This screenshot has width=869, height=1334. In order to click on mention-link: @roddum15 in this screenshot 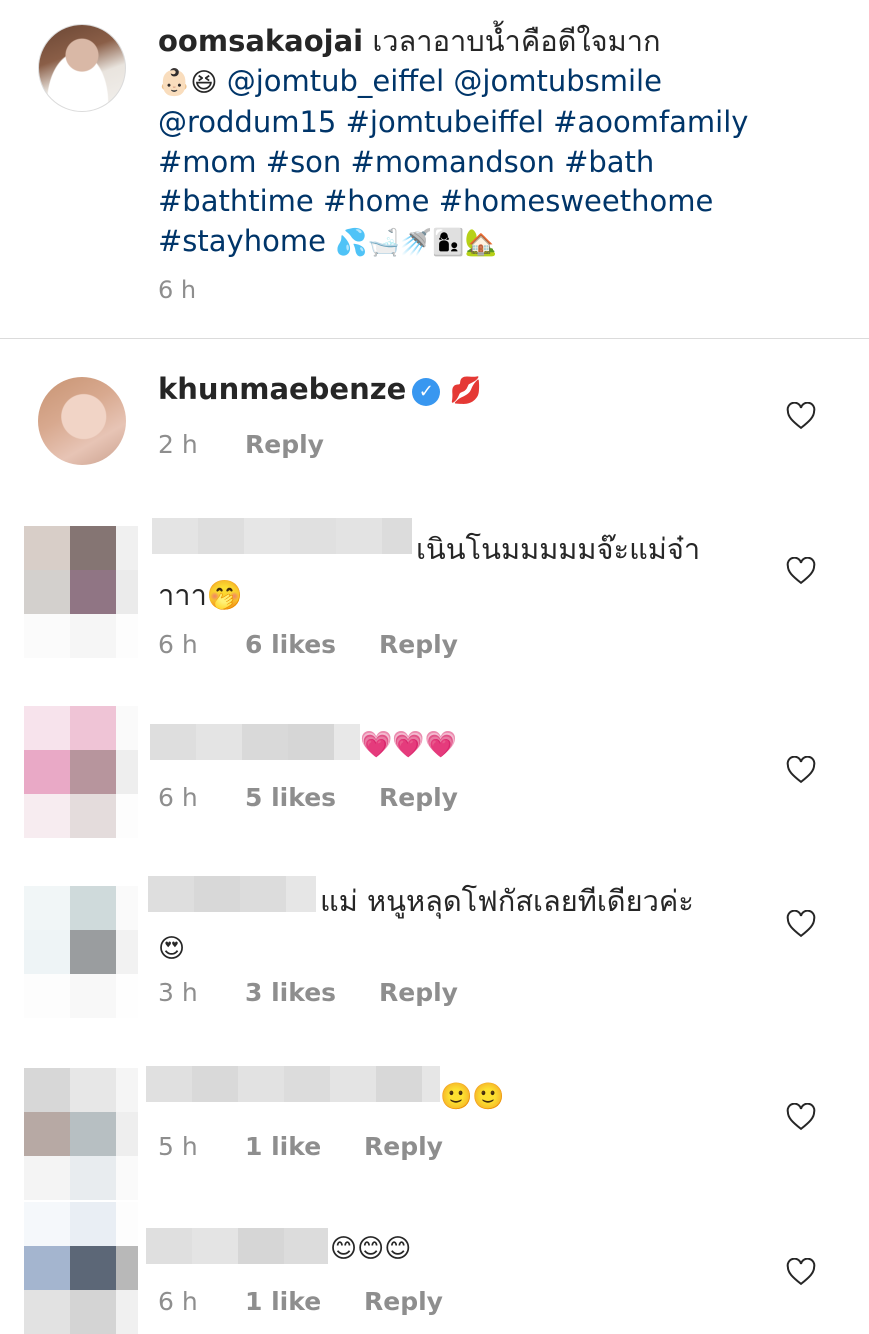, I will do `click(247, 122)`.